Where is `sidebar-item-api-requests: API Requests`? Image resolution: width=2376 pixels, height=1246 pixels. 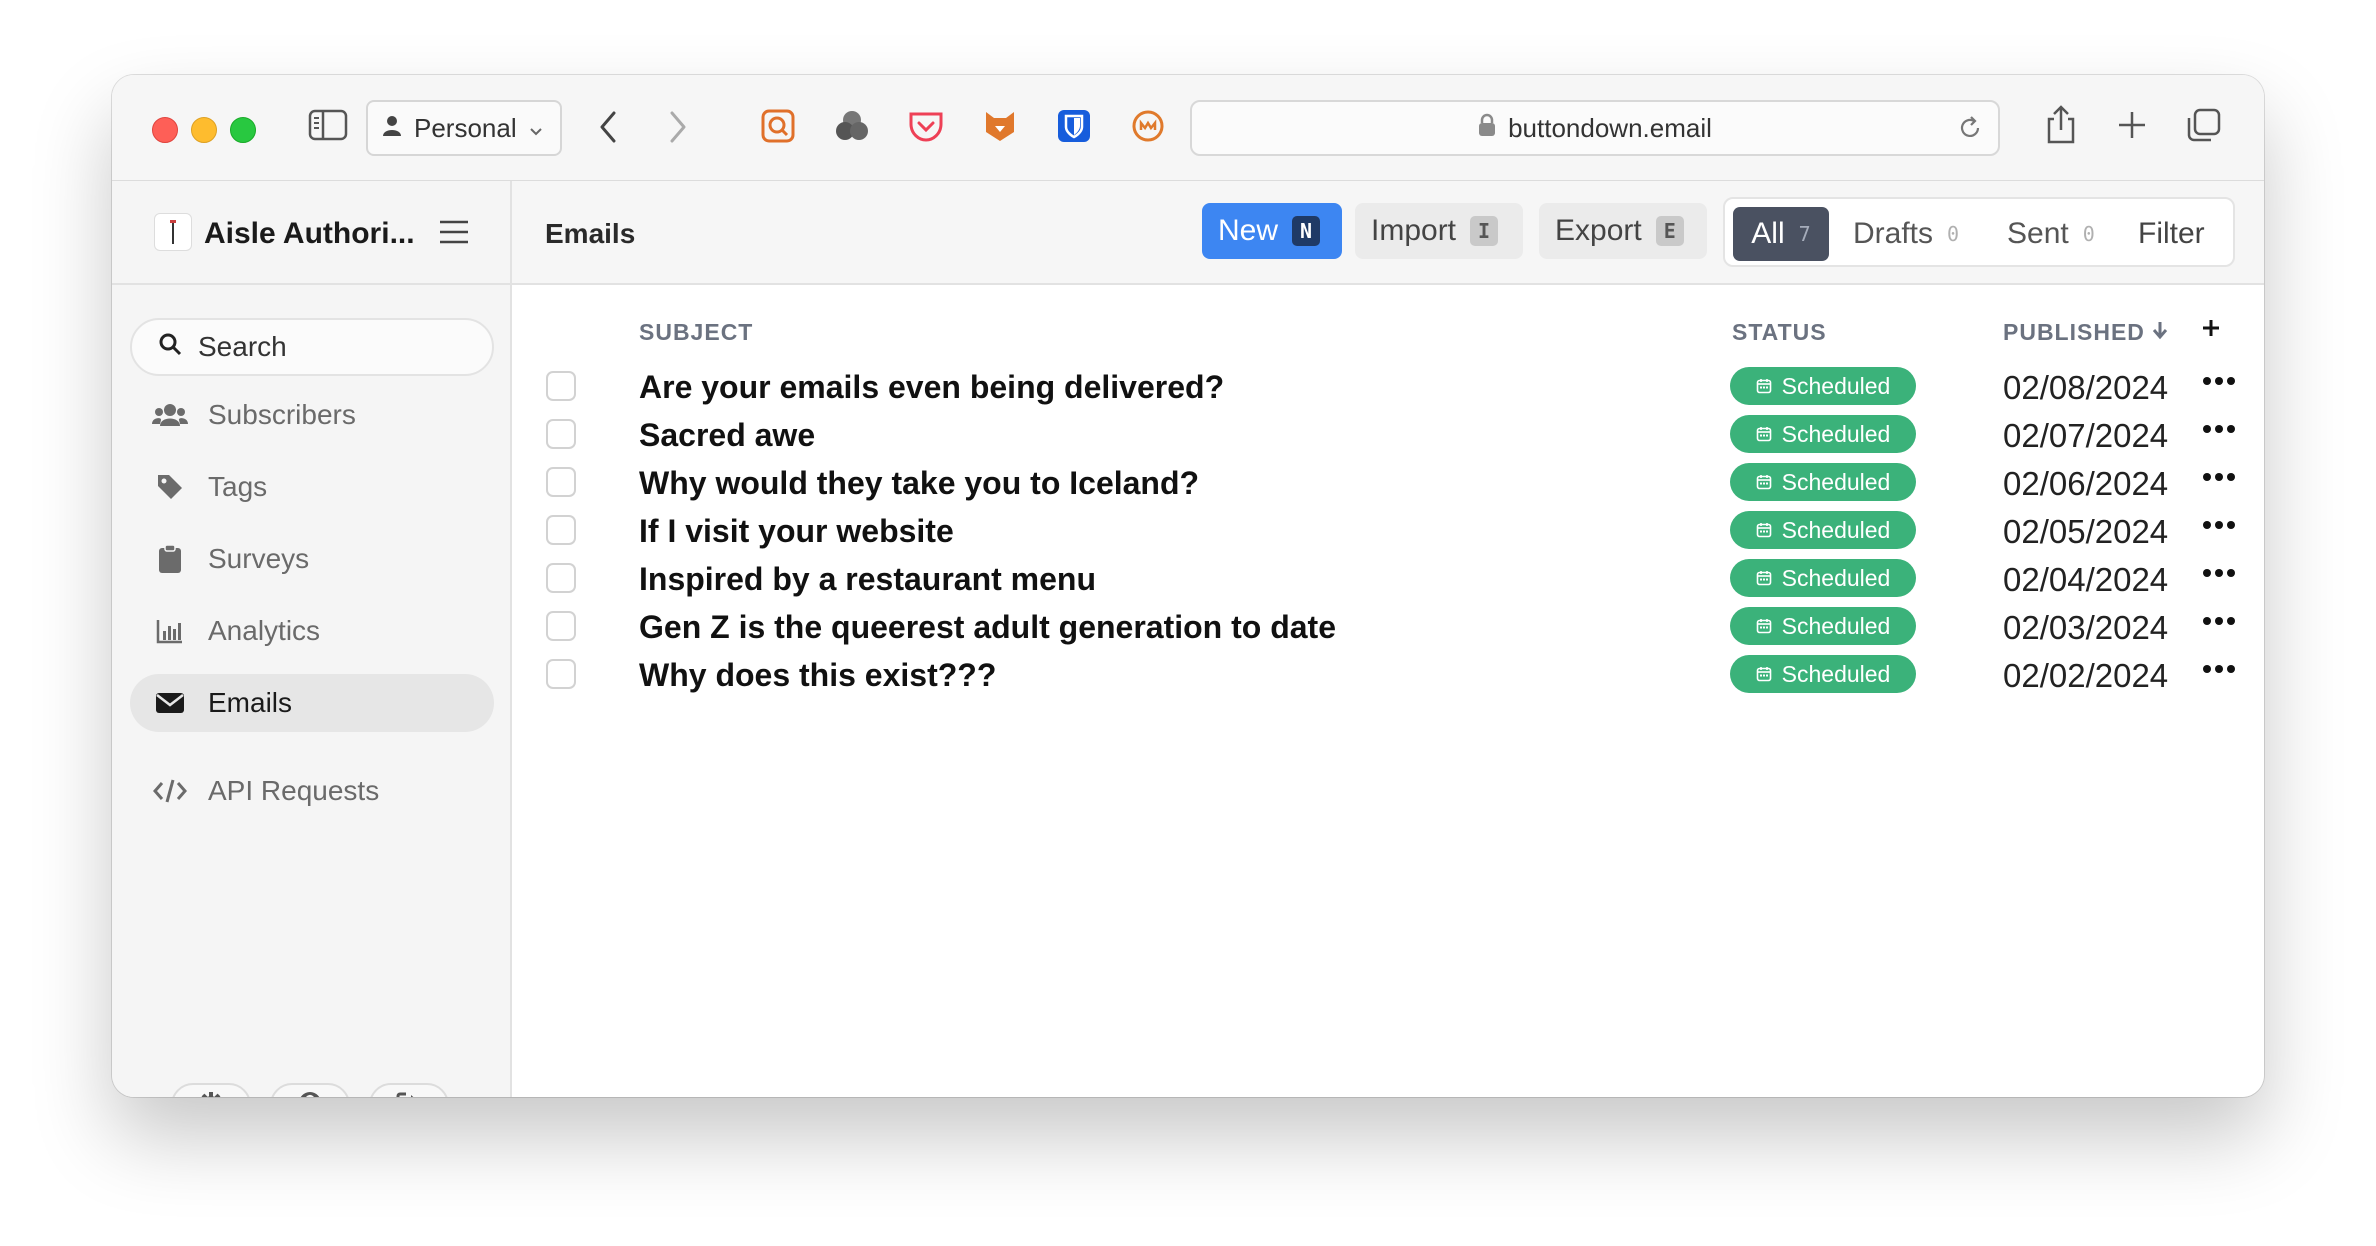
sidebar-item-api-requests: API Requests is located at coordinates (312, 791).